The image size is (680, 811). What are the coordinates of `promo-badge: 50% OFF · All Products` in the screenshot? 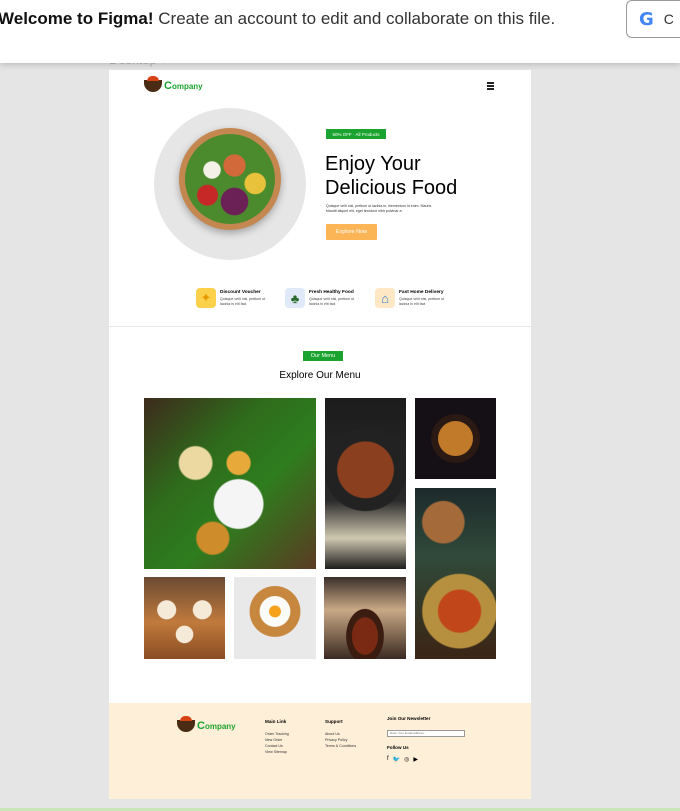 It's located at (356, 134).